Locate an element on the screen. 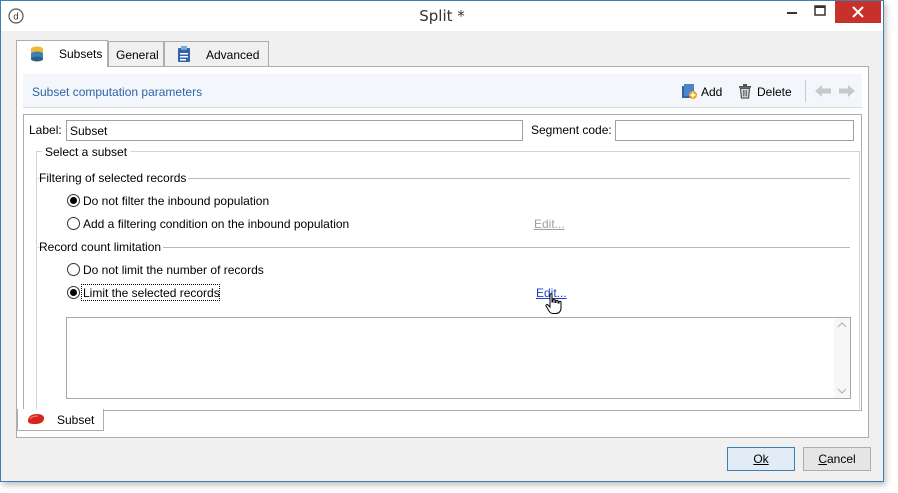  focus-ring is located at coordinates (150, 292).